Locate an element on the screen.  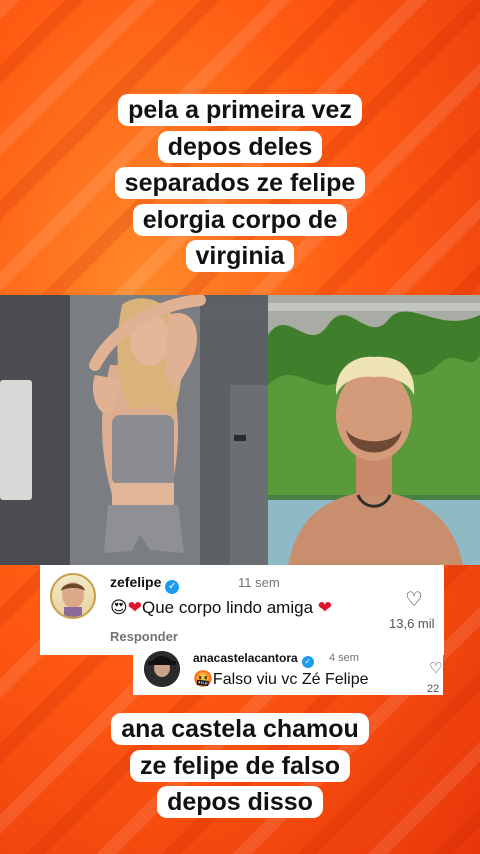
reply-button: Responder is located at coordinates (144, 636).